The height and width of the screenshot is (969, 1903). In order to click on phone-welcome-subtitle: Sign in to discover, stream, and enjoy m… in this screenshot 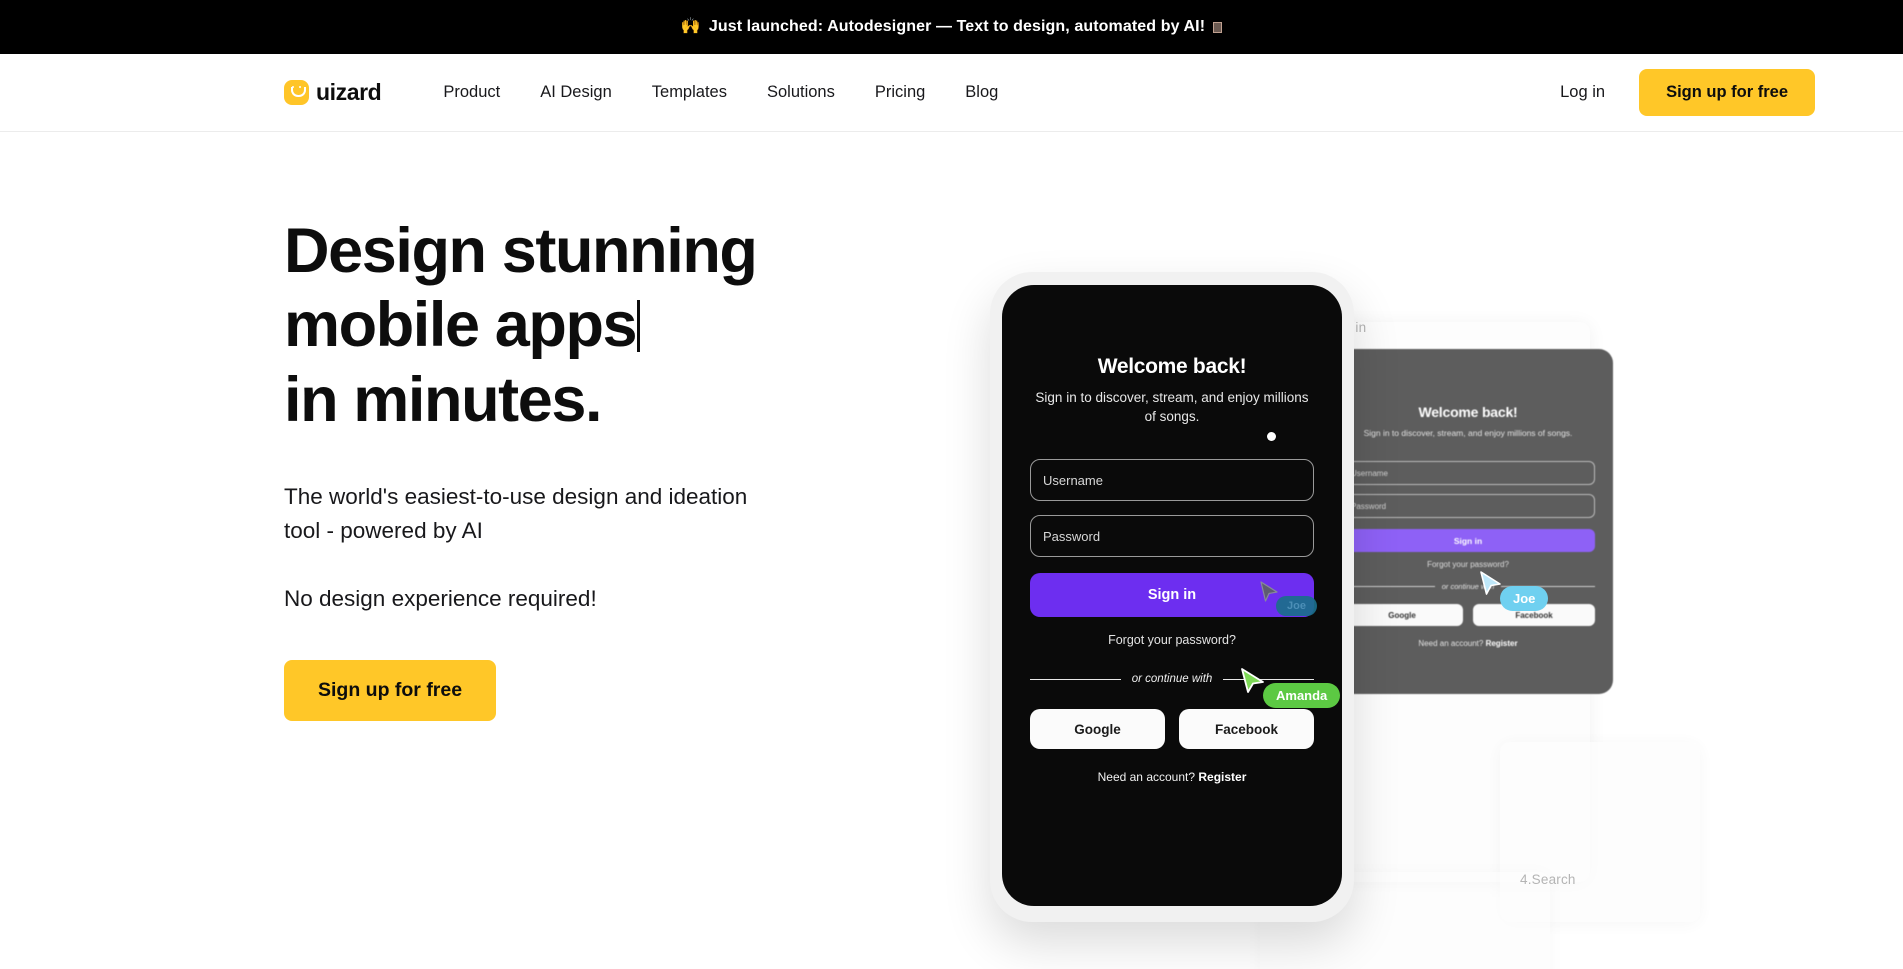, I will do `click(1172, 407)`.